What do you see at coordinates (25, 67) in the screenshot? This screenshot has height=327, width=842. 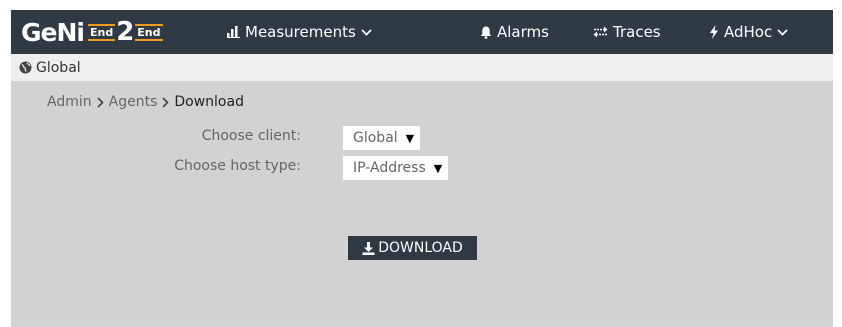 I see `globe-icon` at bounding box center [25, 67].